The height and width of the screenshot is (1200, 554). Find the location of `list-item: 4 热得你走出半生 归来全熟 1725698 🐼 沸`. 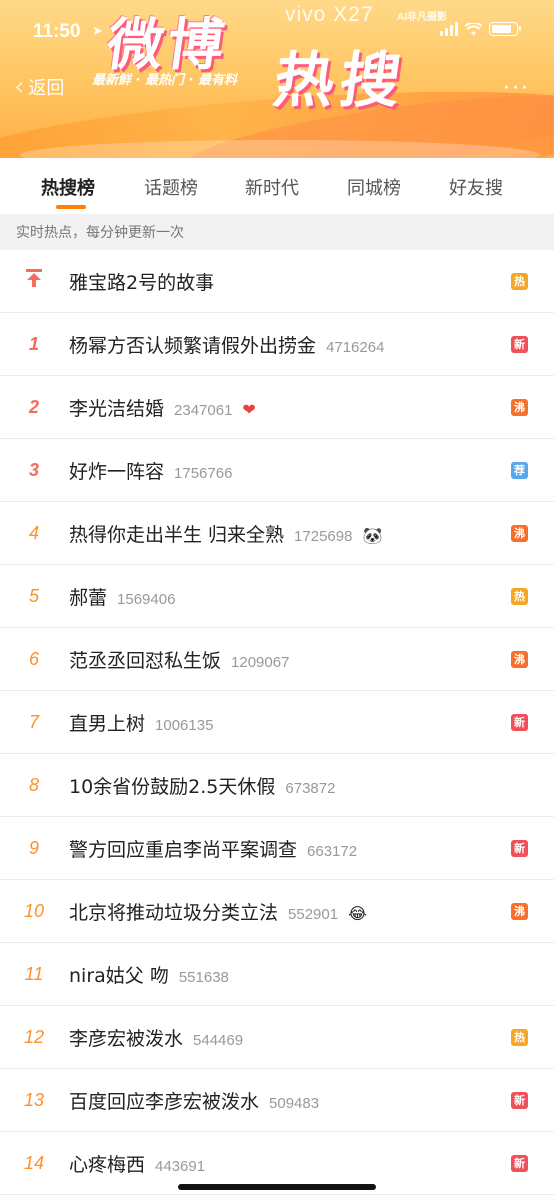

list-item: 4 热得你走出半生 归来全熟 1725698 🐼 沸 is located at coordinates (277, 533).